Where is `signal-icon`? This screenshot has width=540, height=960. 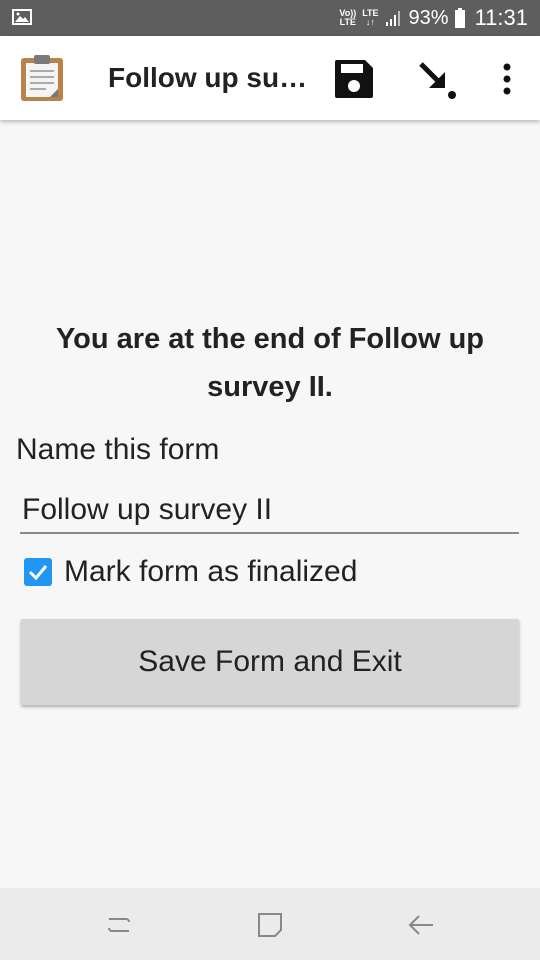
signal-icon is located at coordinates (392, 18).